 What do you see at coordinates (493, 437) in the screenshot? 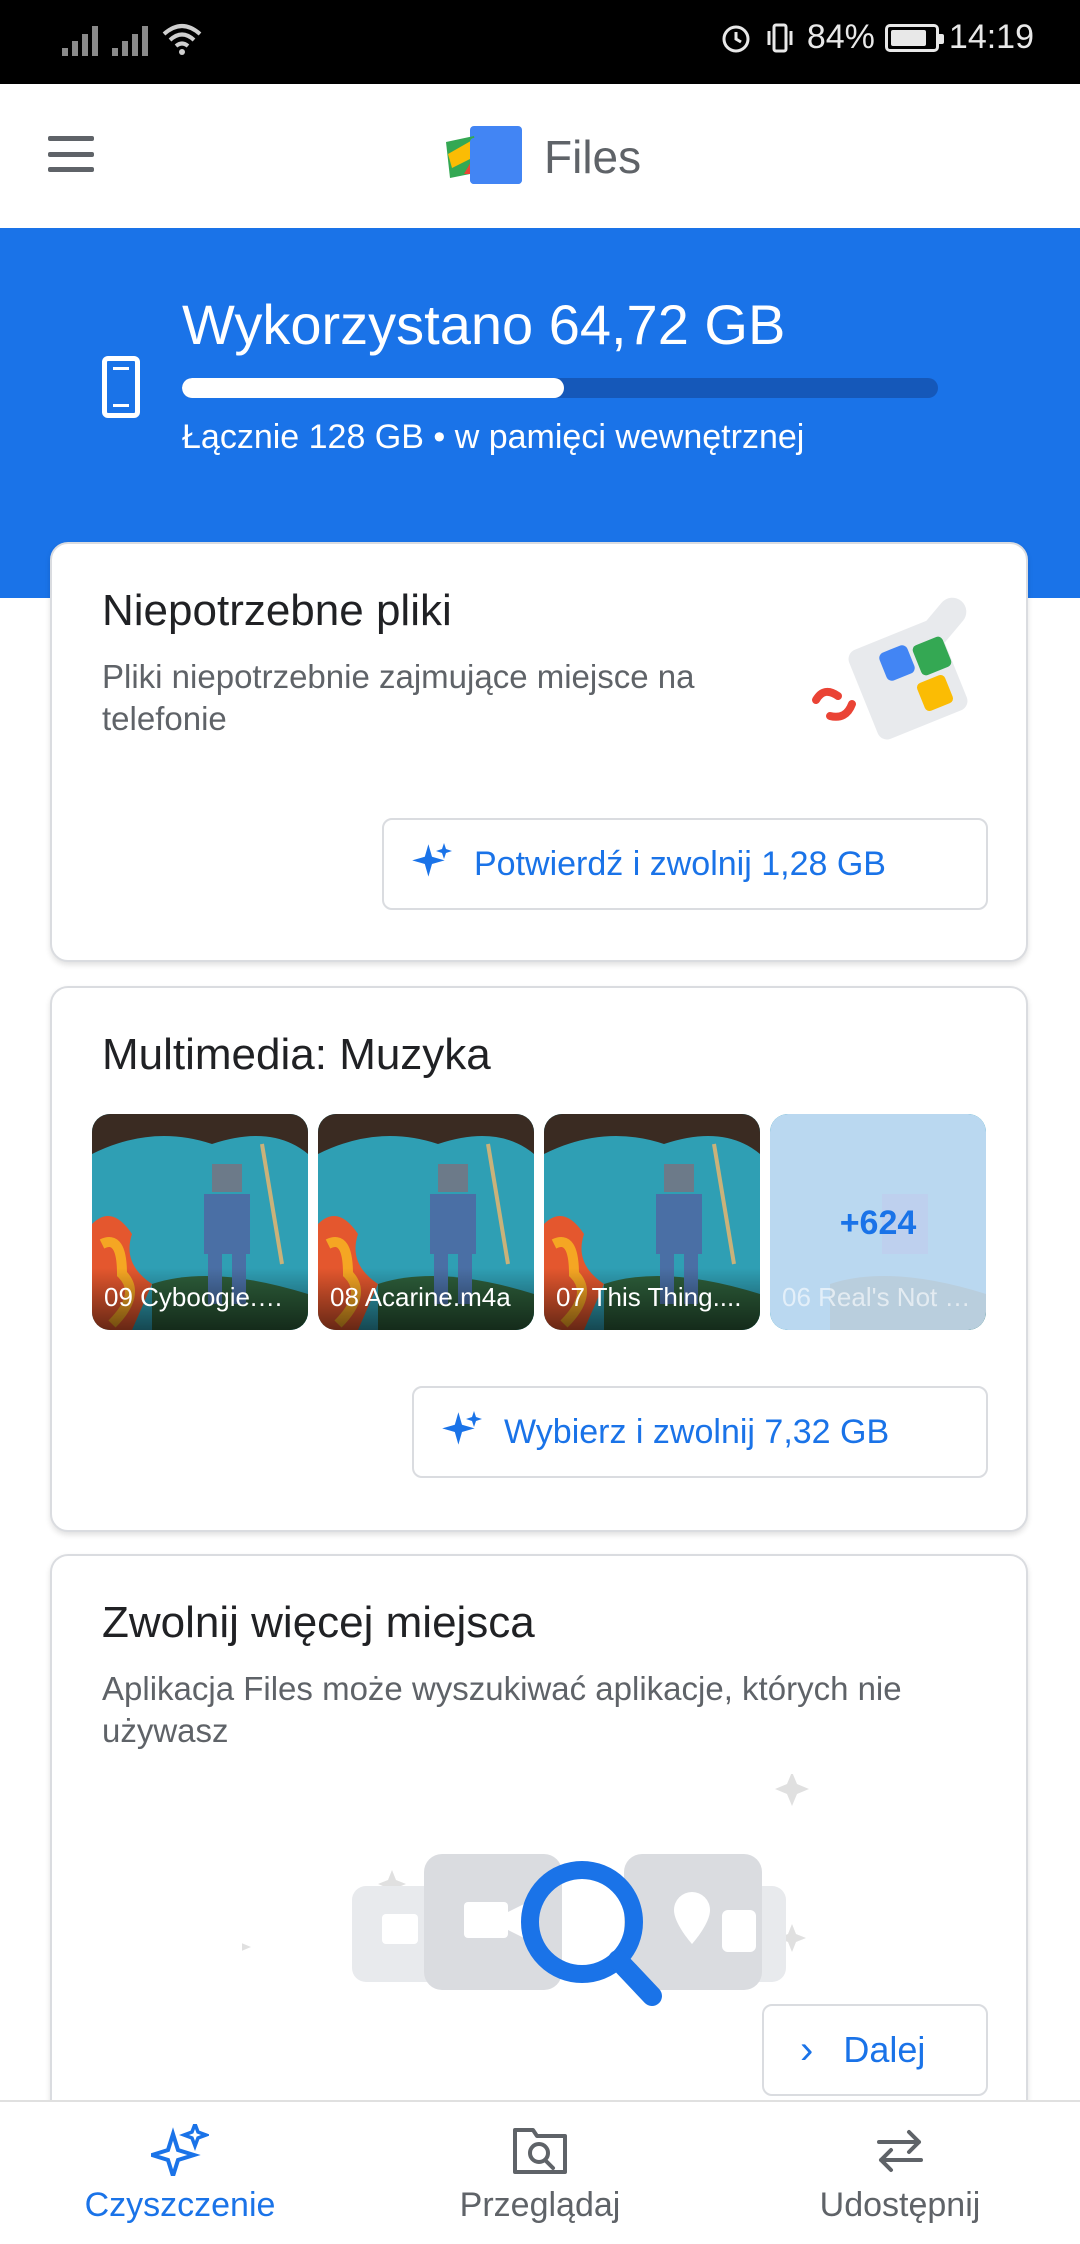
I see `storage-total-label: Łącznie 128 GB • w pamięci wewnętrznej` at bounding box center [493, 437].